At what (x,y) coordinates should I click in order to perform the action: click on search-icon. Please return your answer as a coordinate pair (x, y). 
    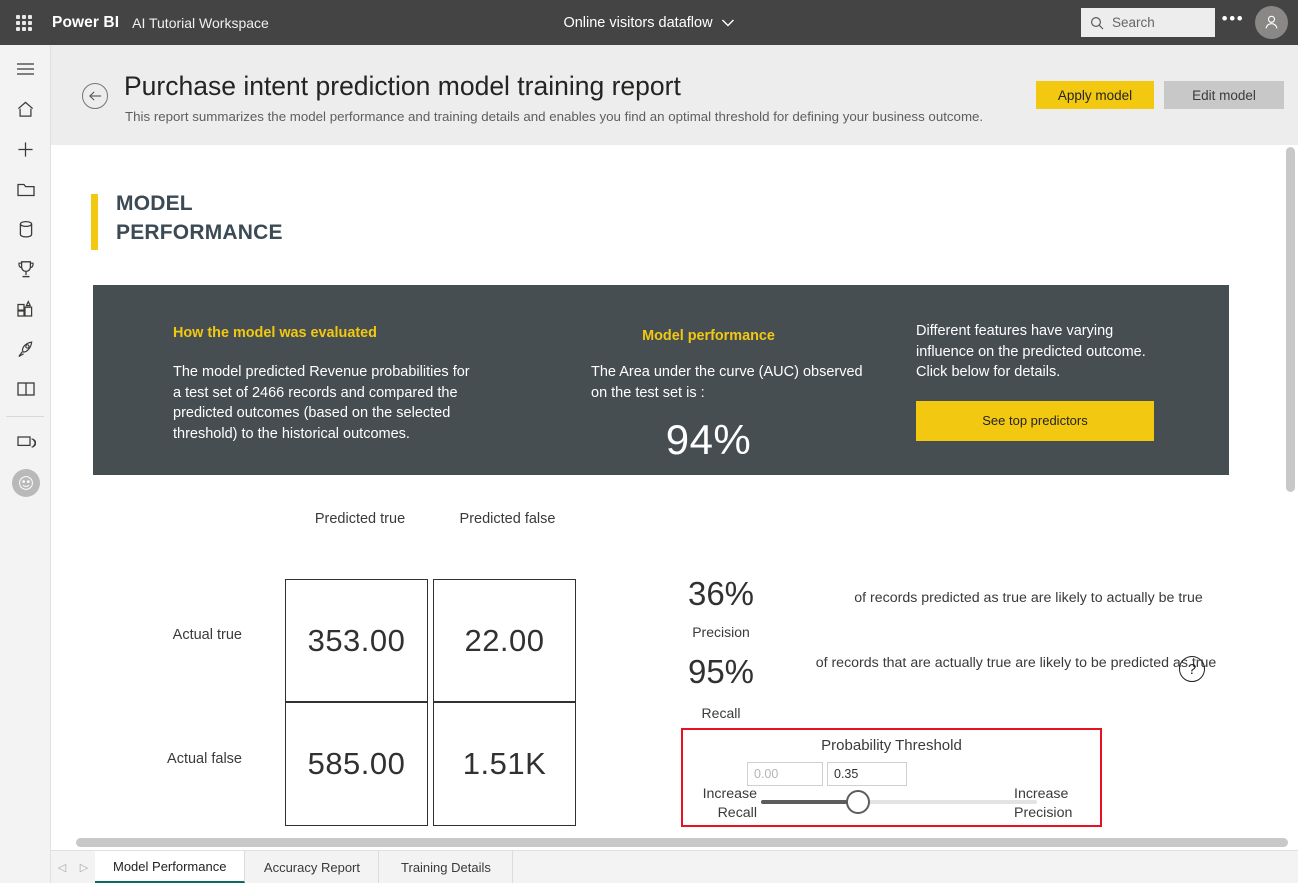
    Looking at the image, I should click on (1097, 22).